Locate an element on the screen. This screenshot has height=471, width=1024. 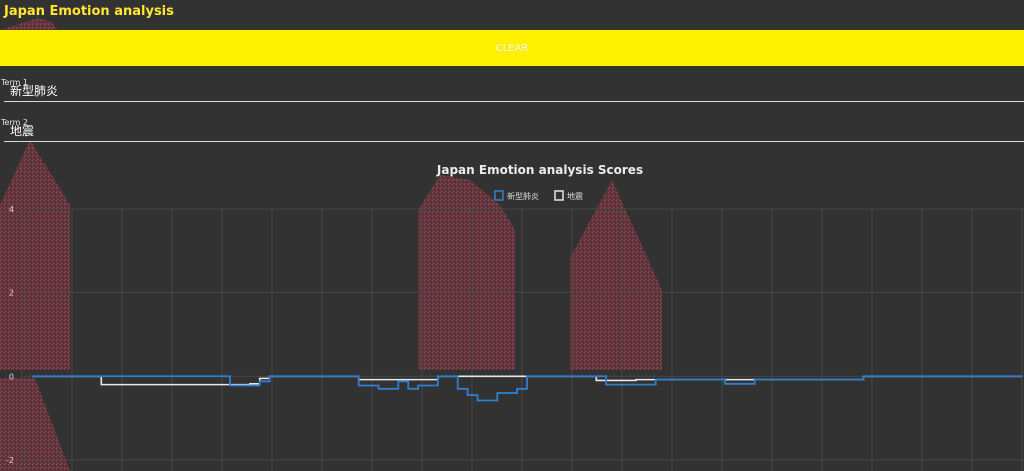
y-tick-label: 0 is located at coordinates (11, 376).